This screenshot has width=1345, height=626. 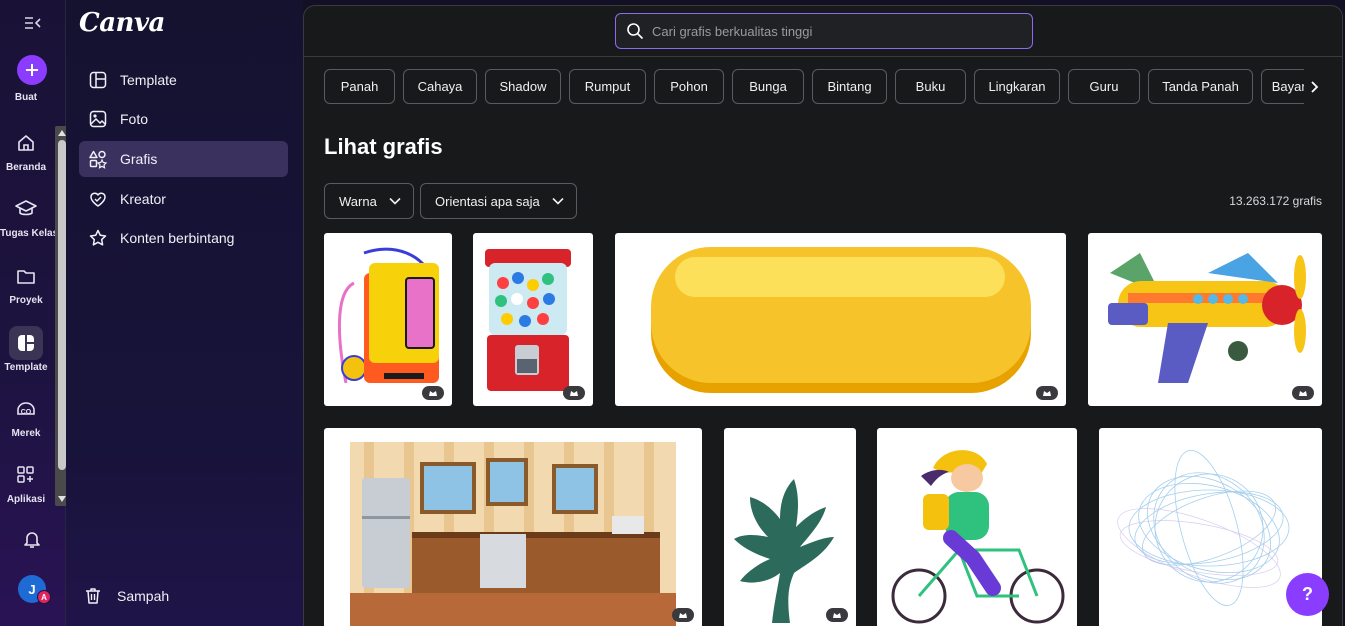 I want to click on graphic-card-monstera-leaf, so click(x=790, y=527).